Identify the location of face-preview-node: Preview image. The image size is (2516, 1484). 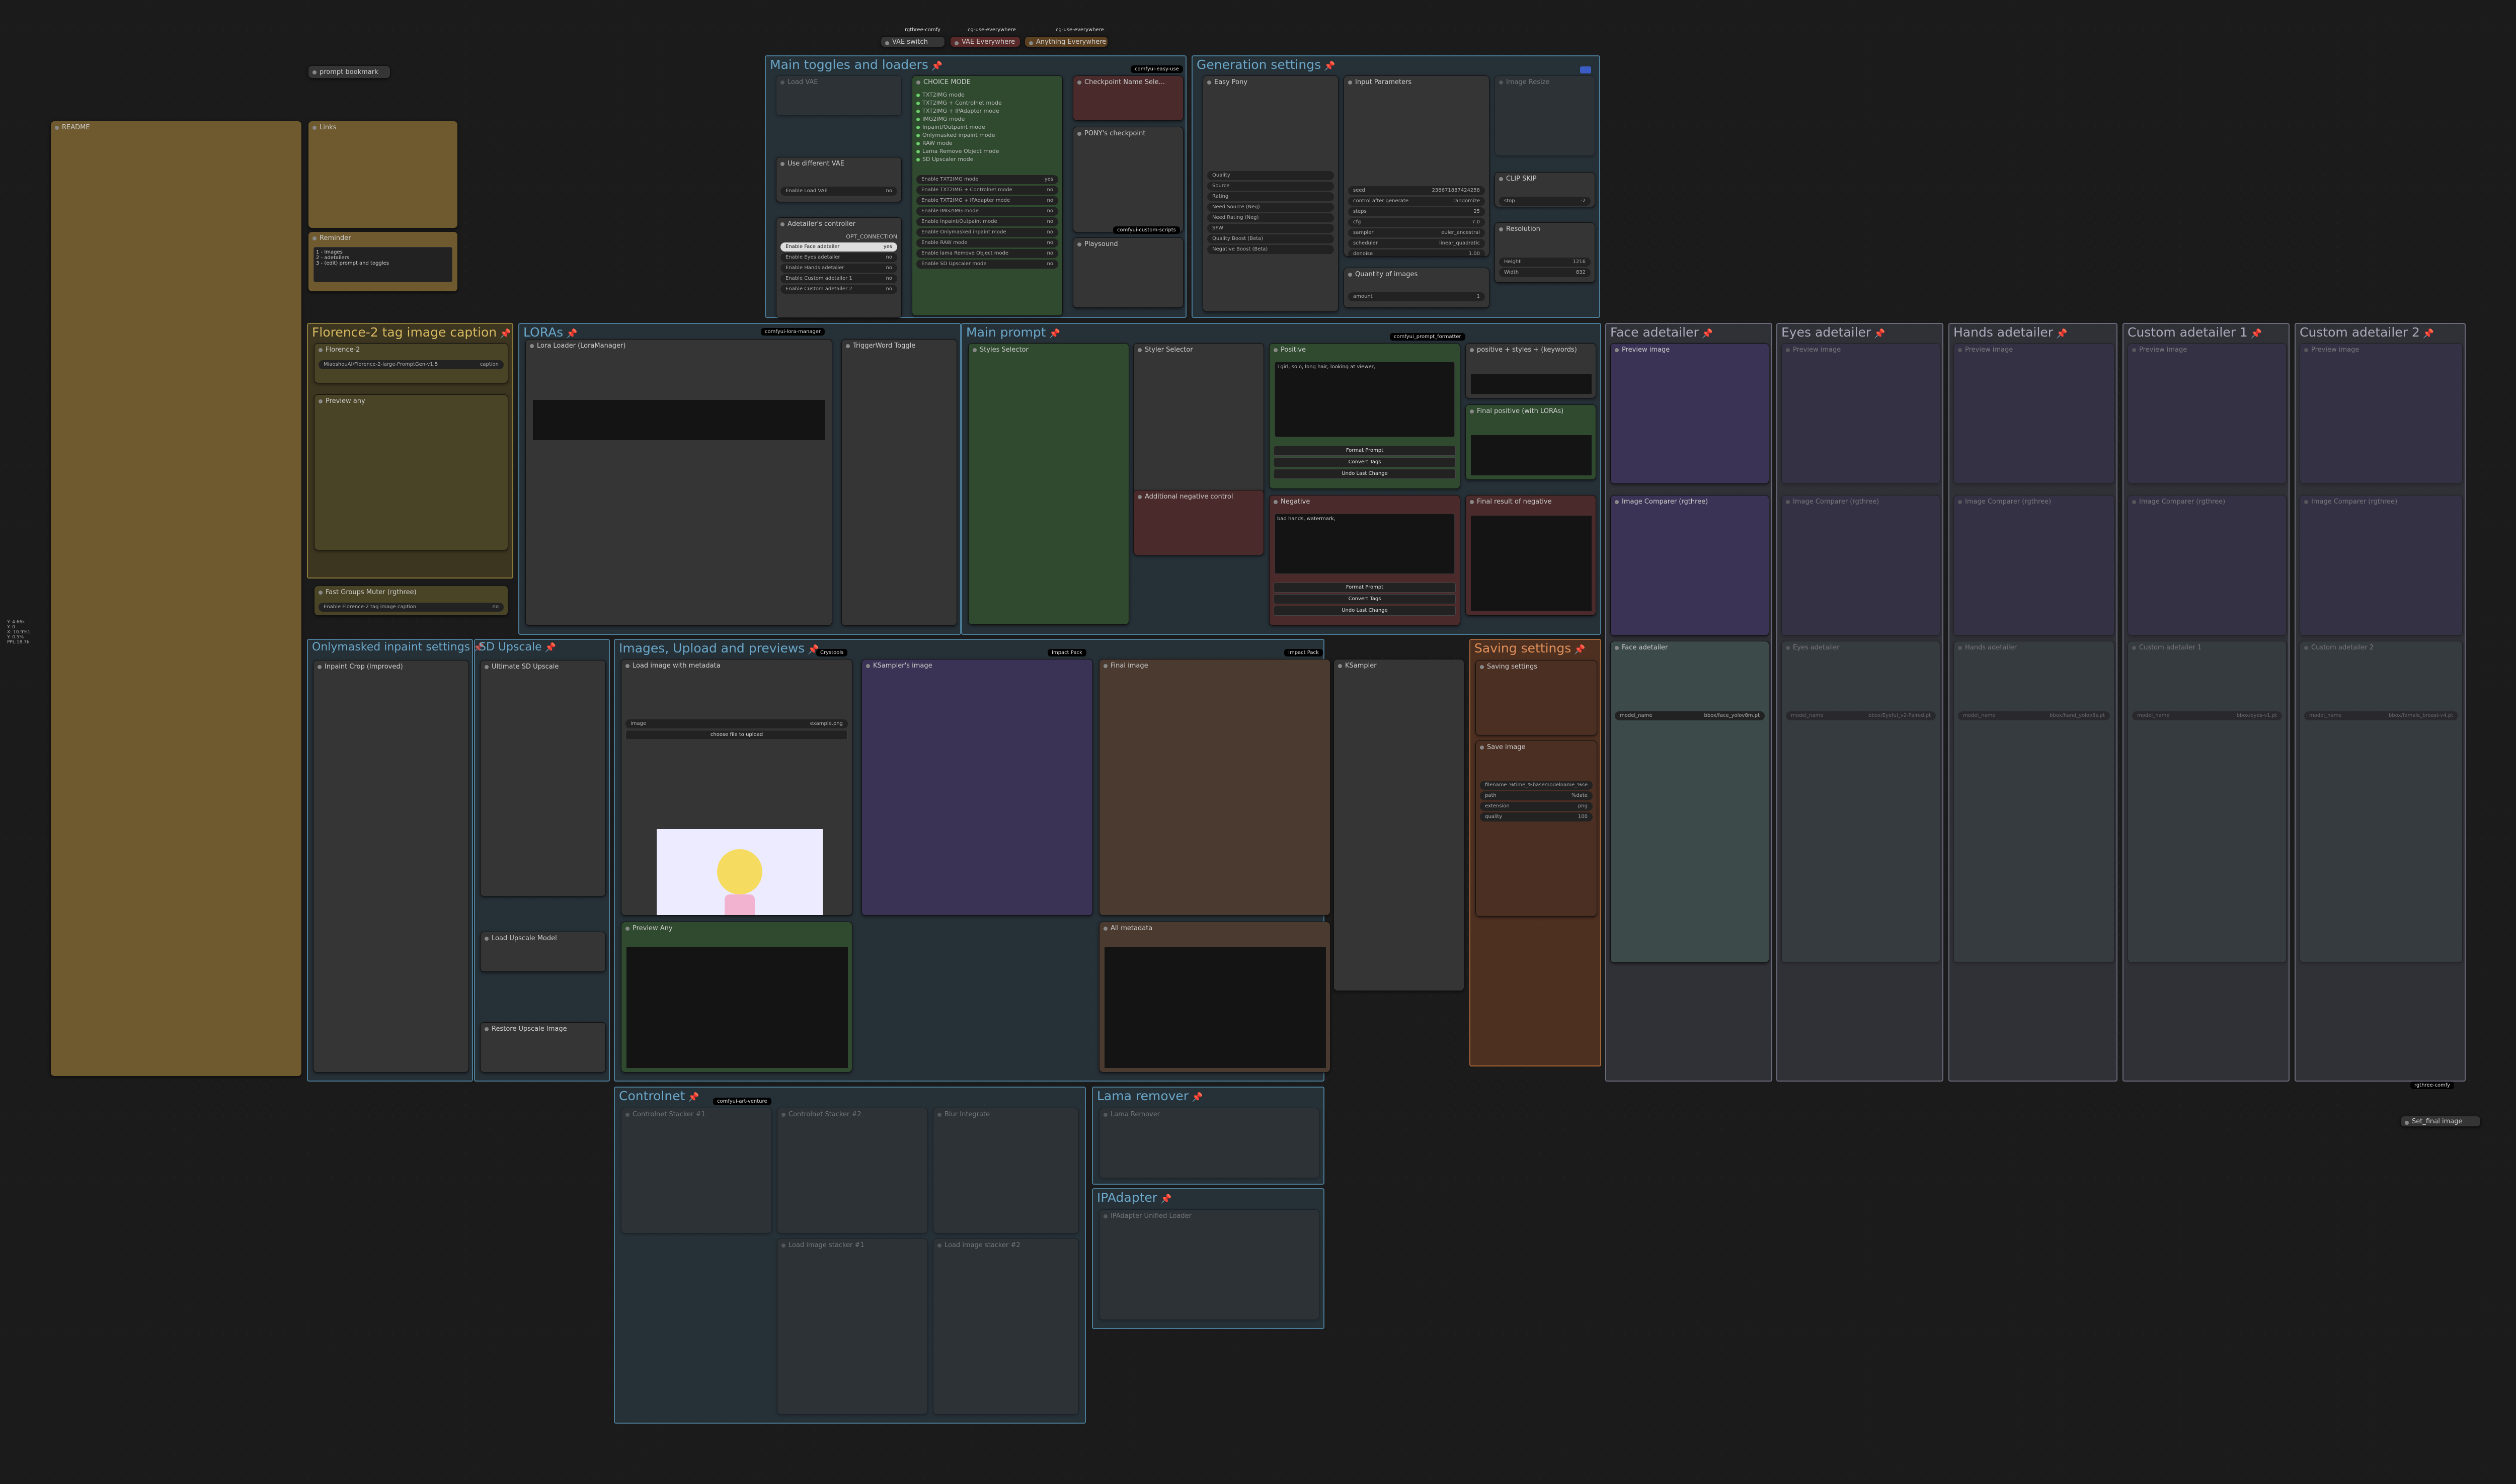
(1689, 413).